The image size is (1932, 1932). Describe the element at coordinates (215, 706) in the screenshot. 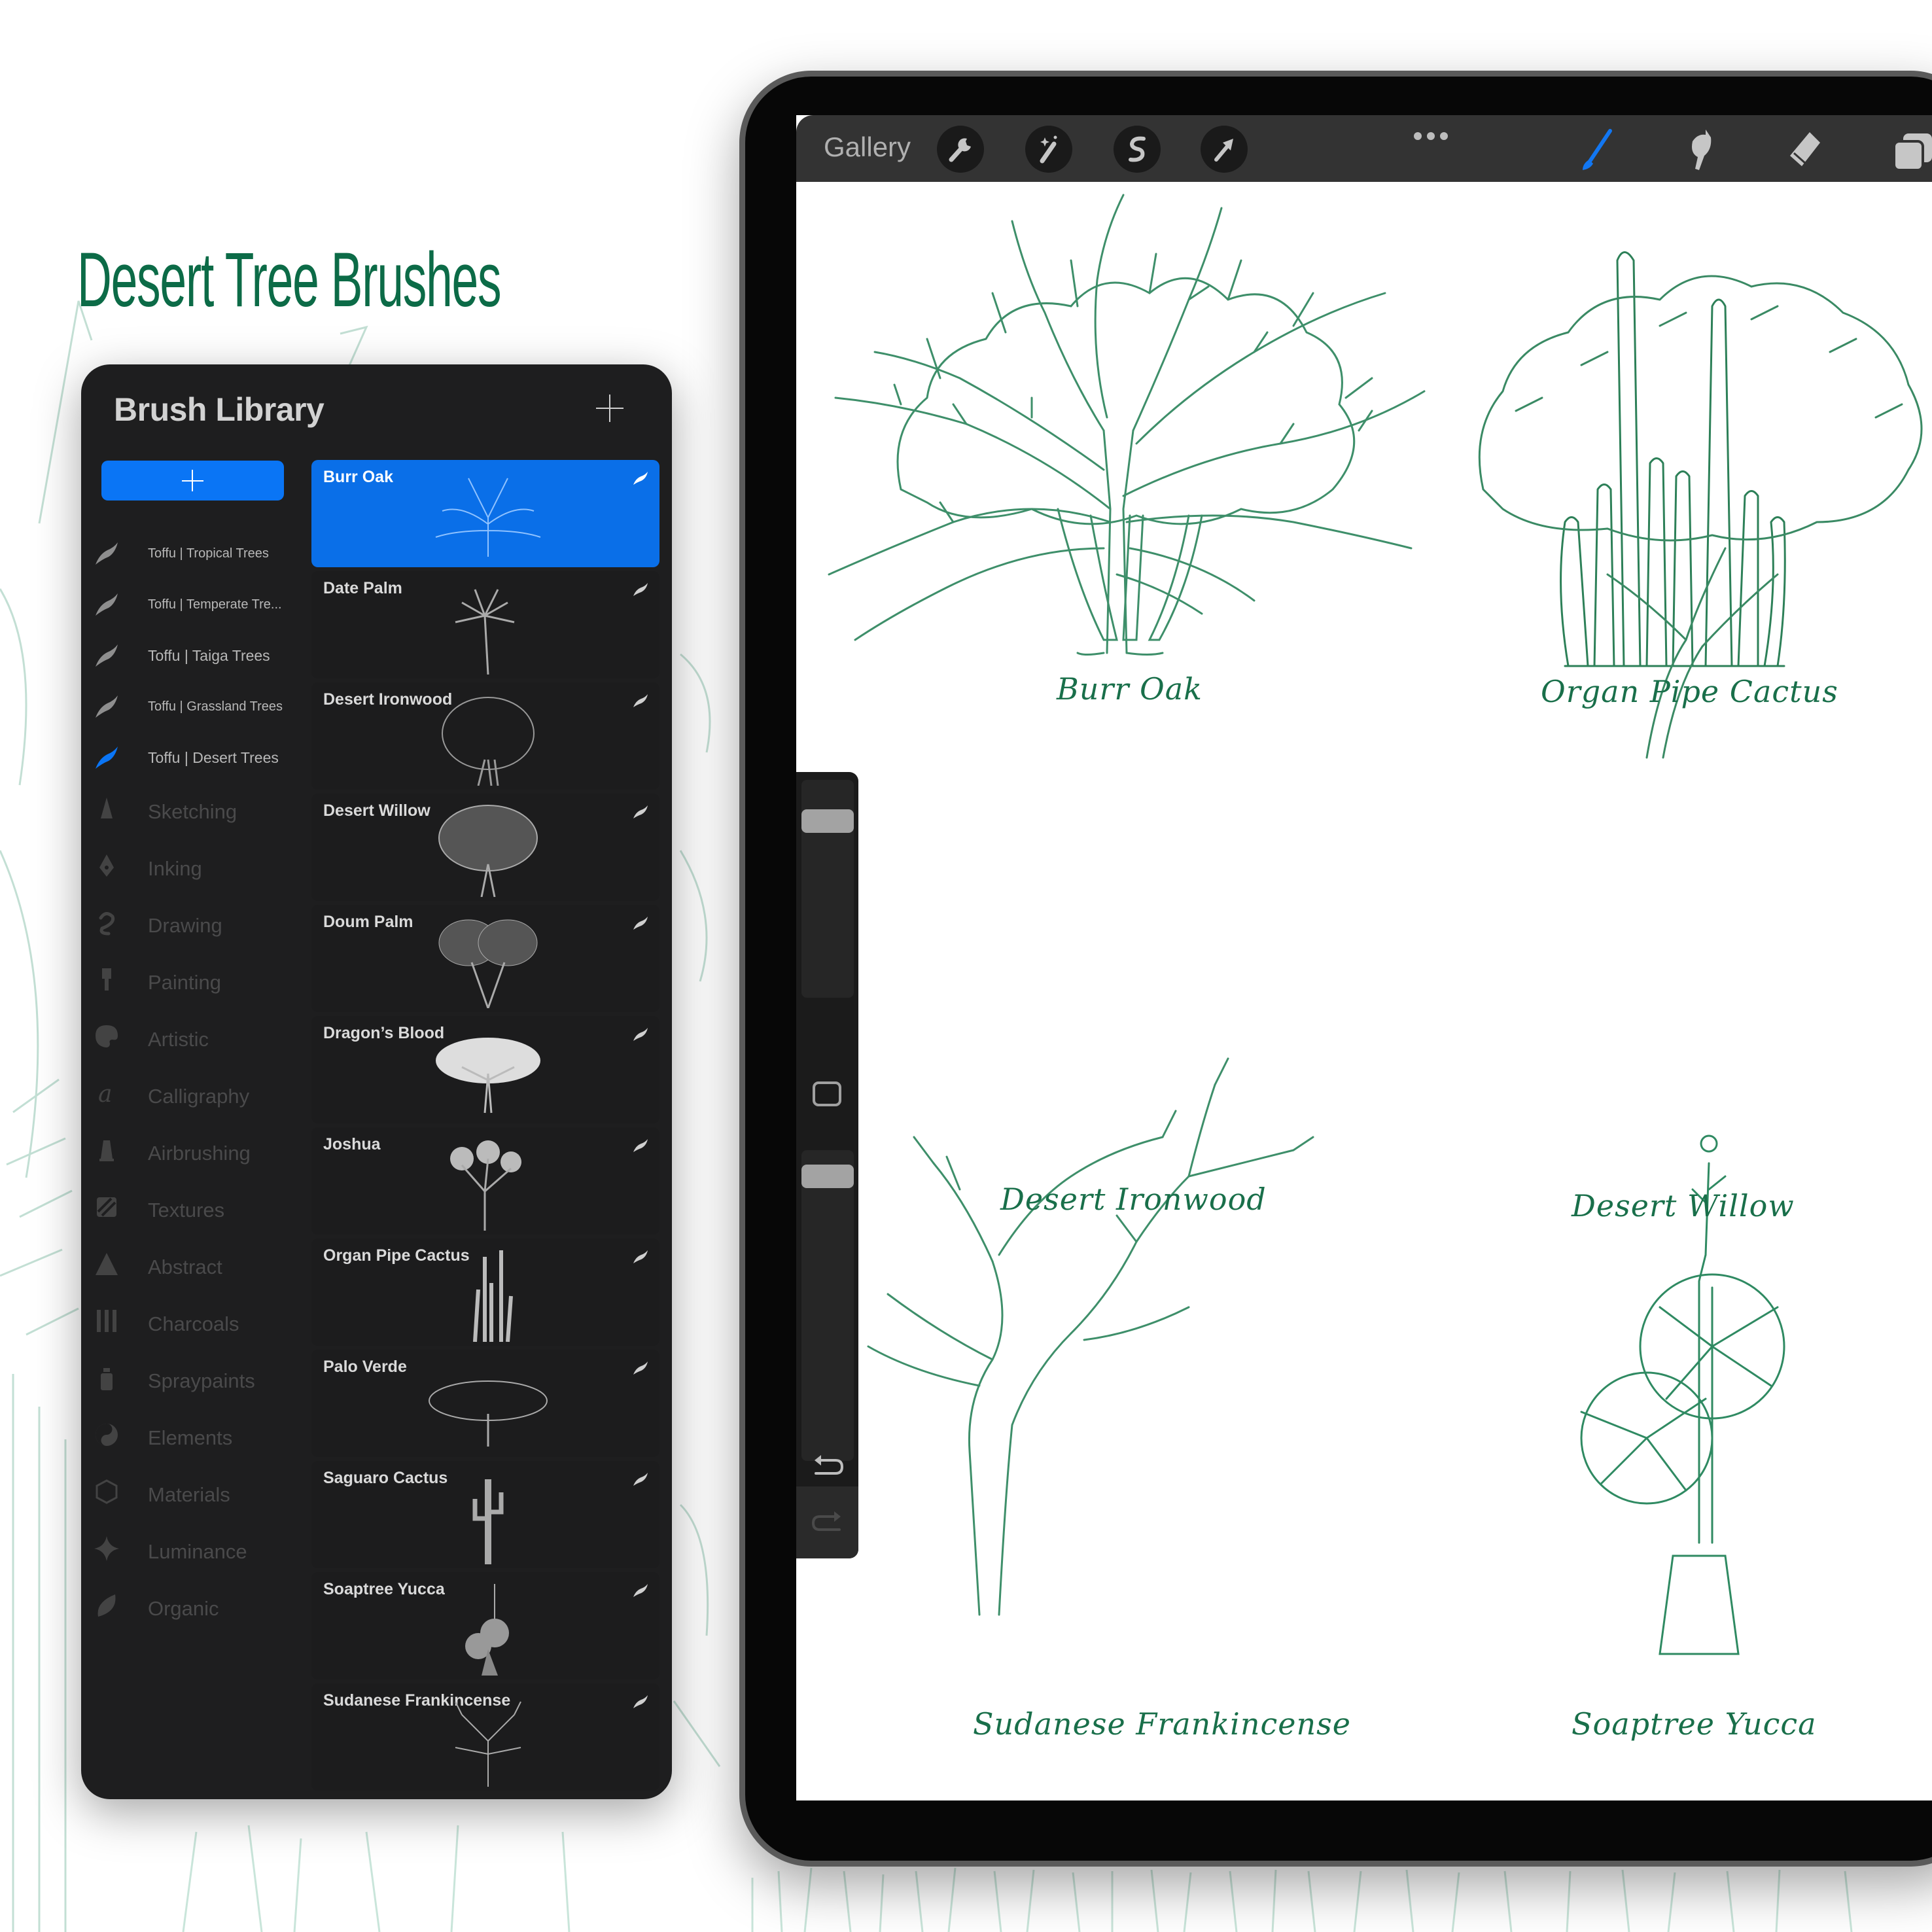

I see `brush-set-label: Toffu | Grassland Trees` at that location.